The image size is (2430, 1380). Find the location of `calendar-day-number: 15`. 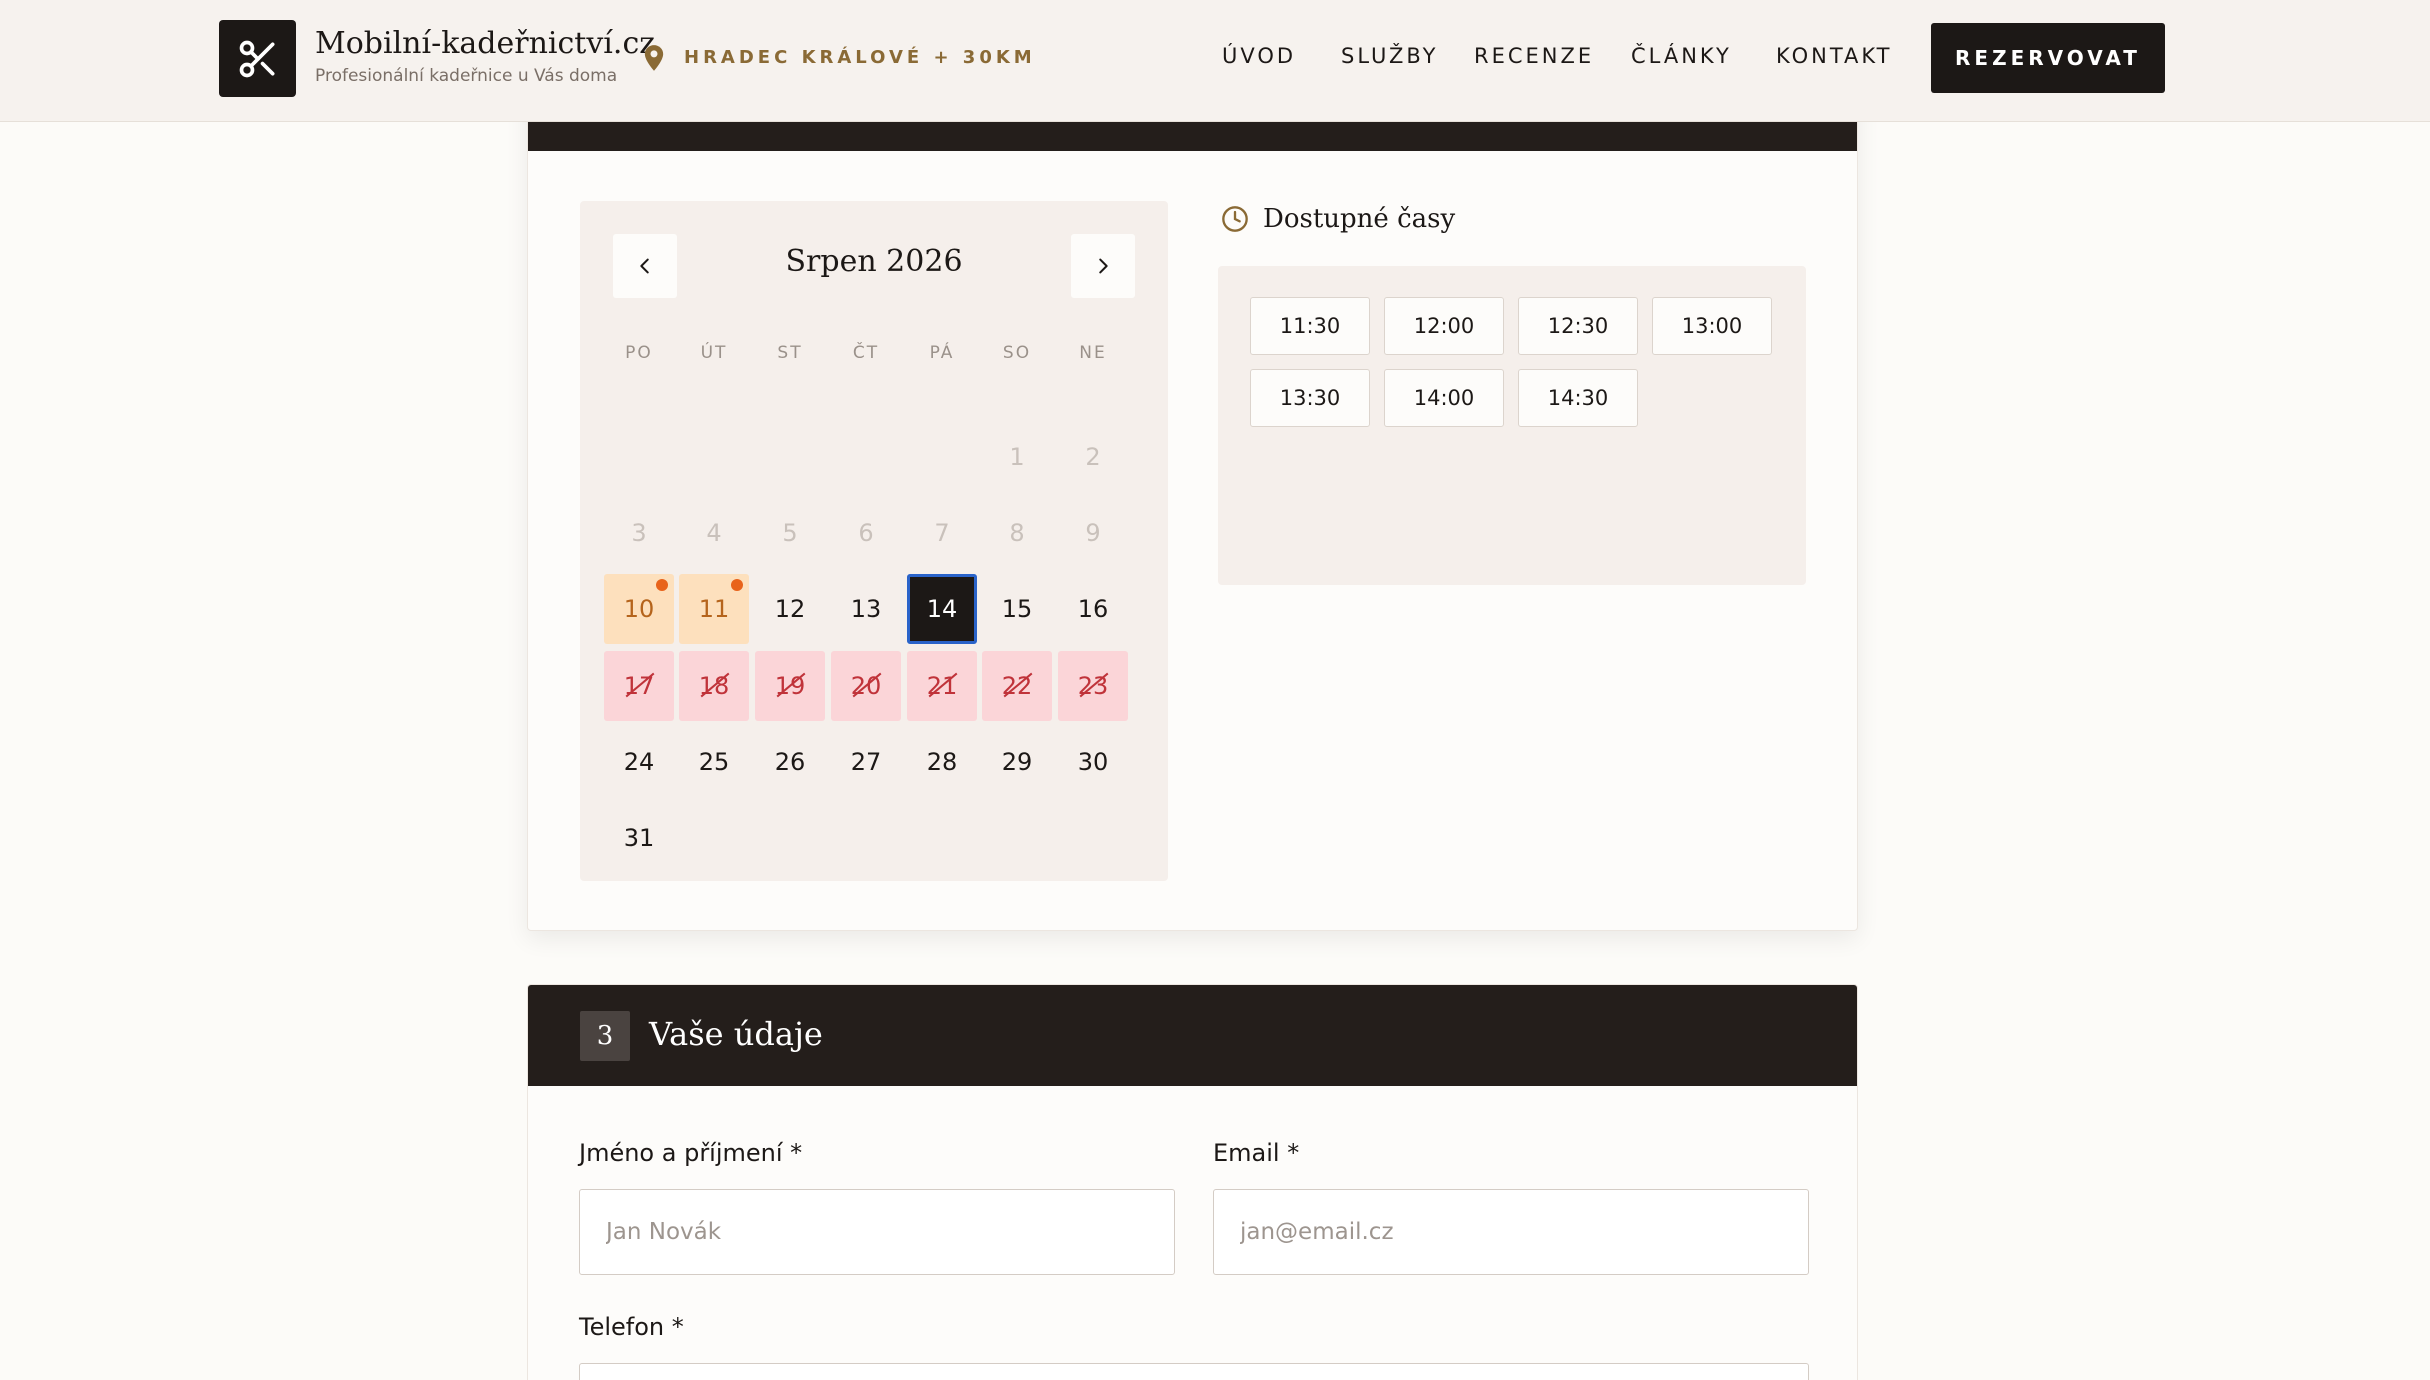

calendar-day-number: 15 is located at coordinates (1017, 609).